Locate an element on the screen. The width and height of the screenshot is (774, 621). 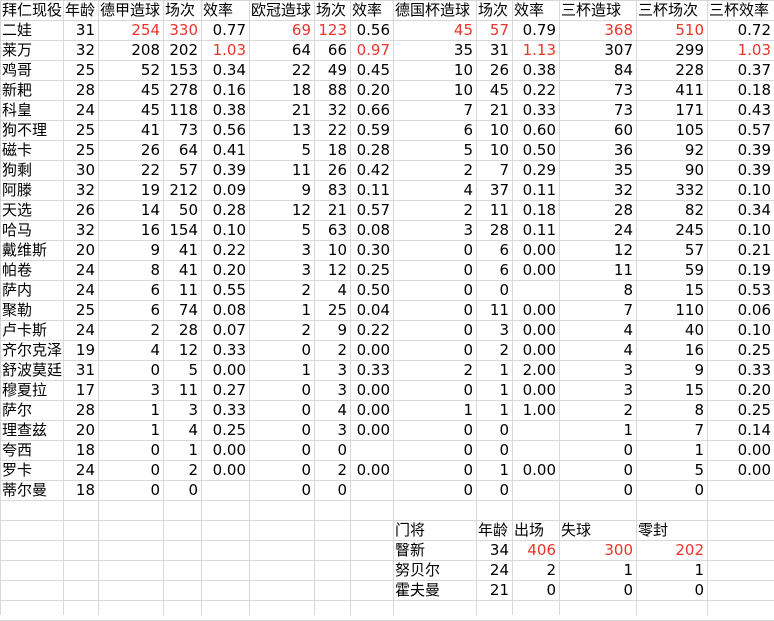
stat-cell: 0.28 is located at coordinates (225, 210).